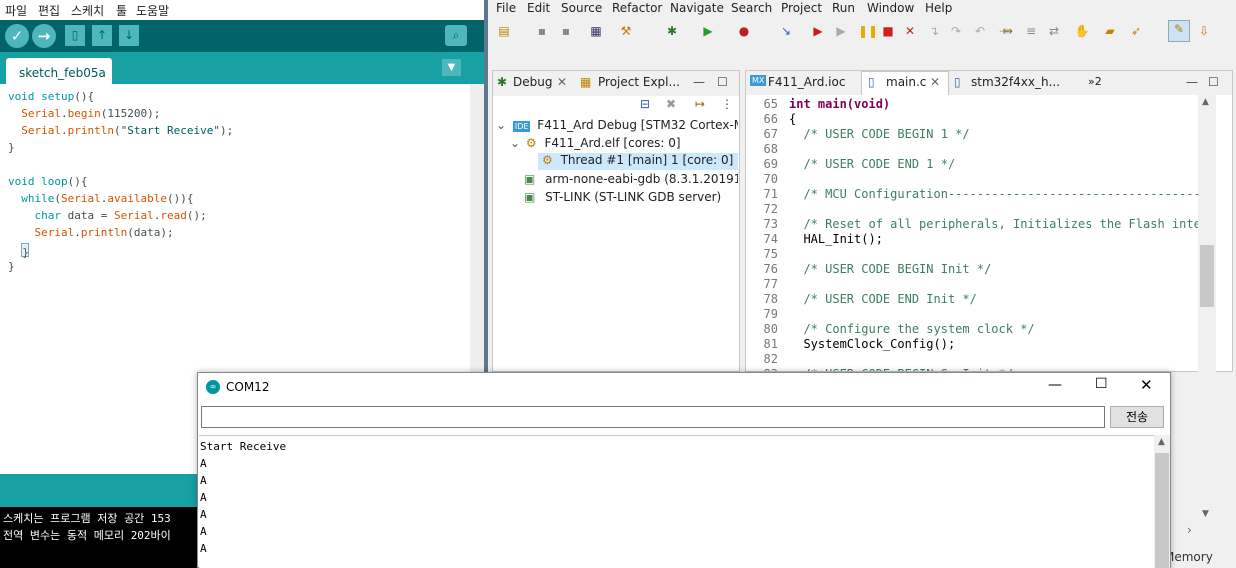  Describe the element at coordinates (727, 104) in the screenshot. I see `view-menu-icon: ⋮` at that location.